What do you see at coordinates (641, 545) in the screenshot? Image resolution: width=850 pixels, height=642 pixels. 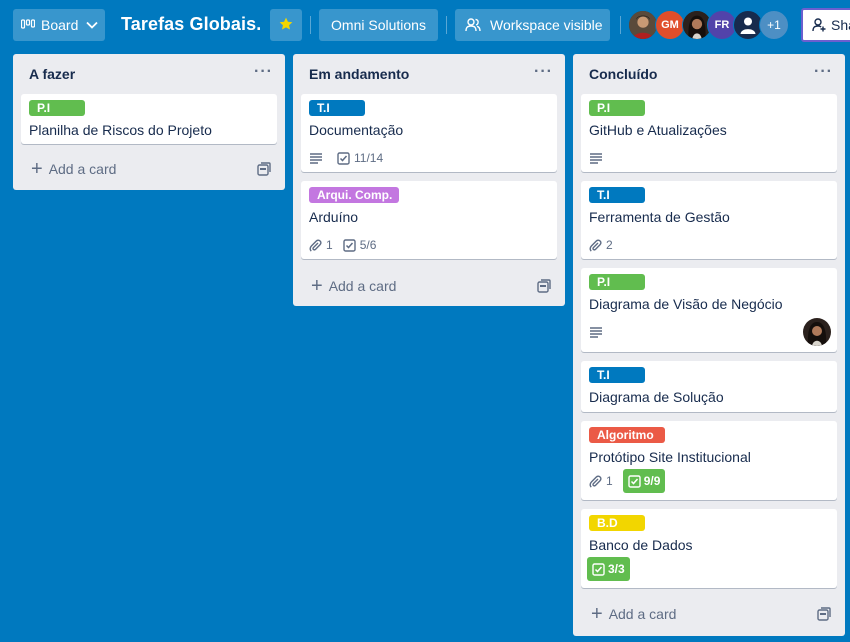 I see `card-title: Banco de Dados` at bounding box center [641, 545].